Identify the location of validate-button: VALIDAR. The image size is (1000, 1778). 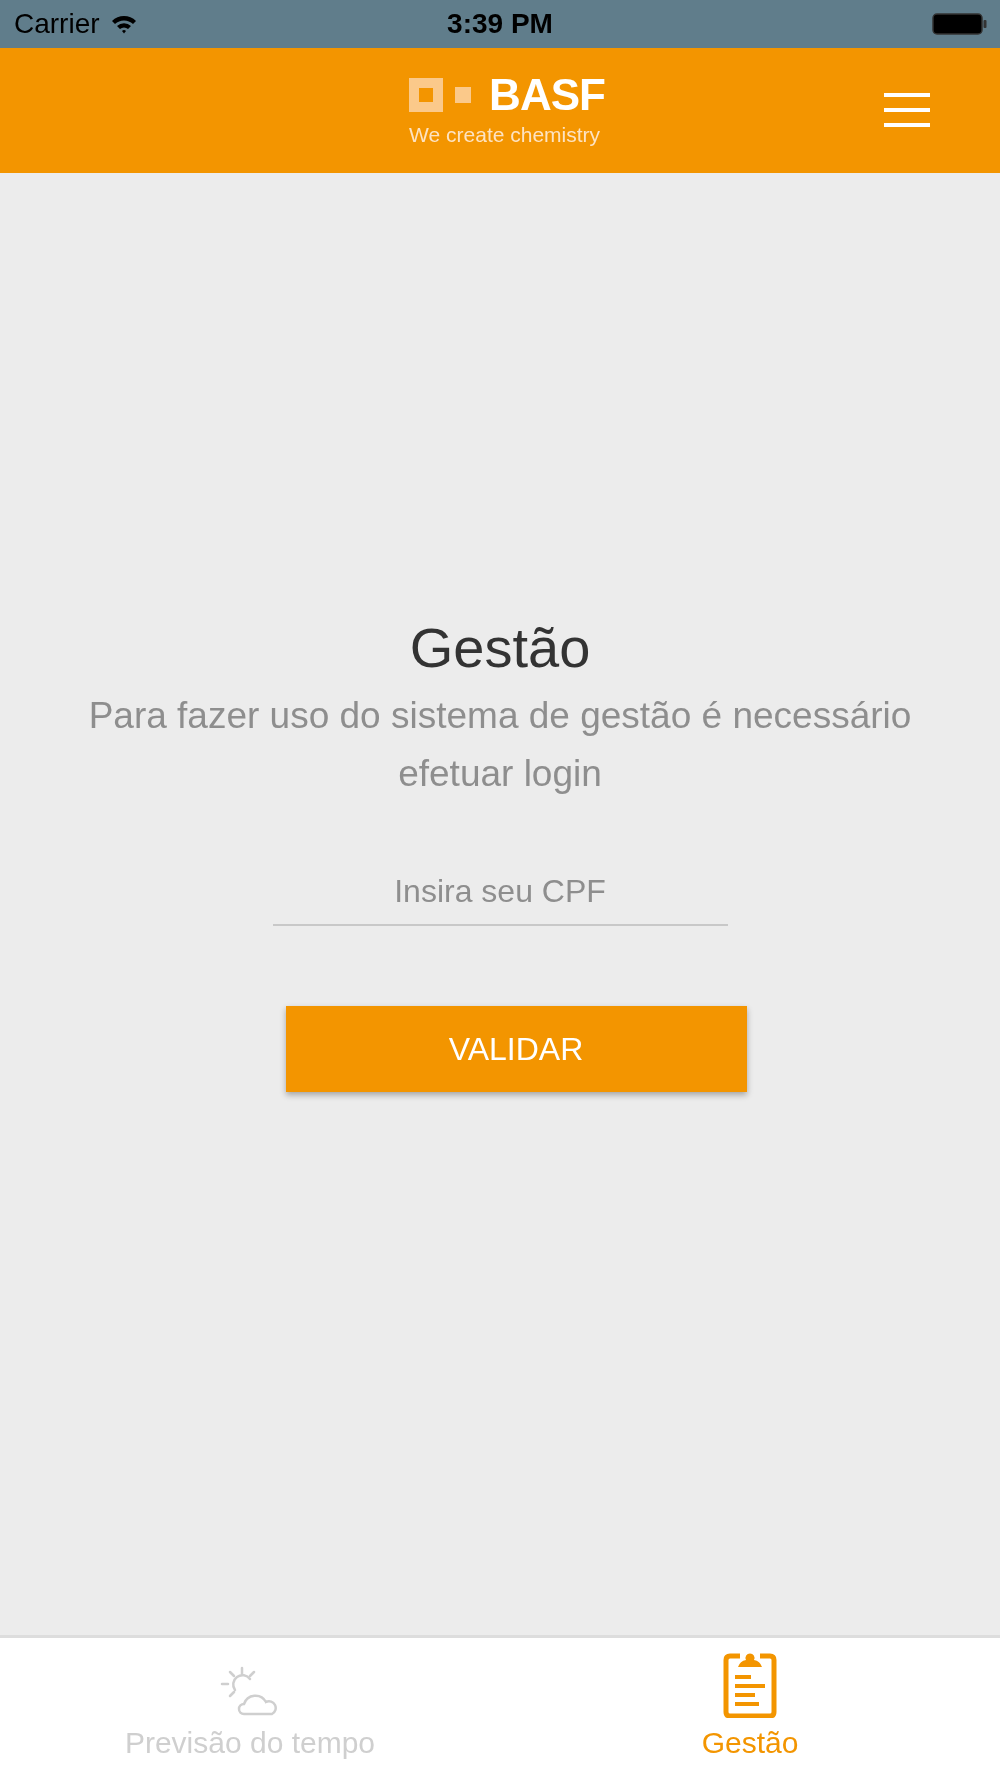
(516, 1049).